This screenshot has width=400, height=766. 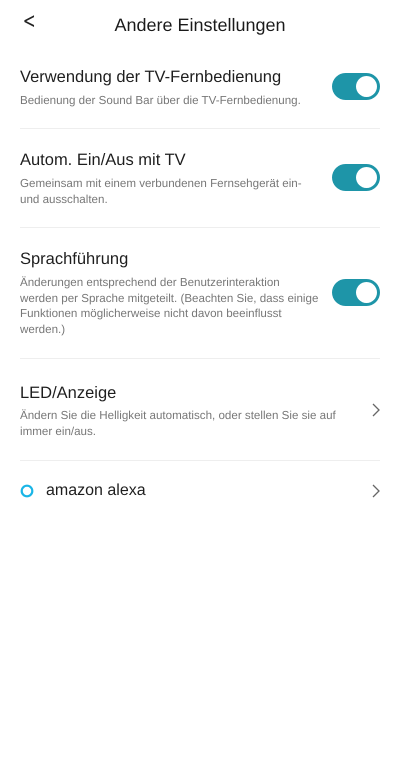 What do you see at coordinates (200, 25) in the screenshot?
I see `page-title: Andere Einstellungen` at bounding box center [200, 25].